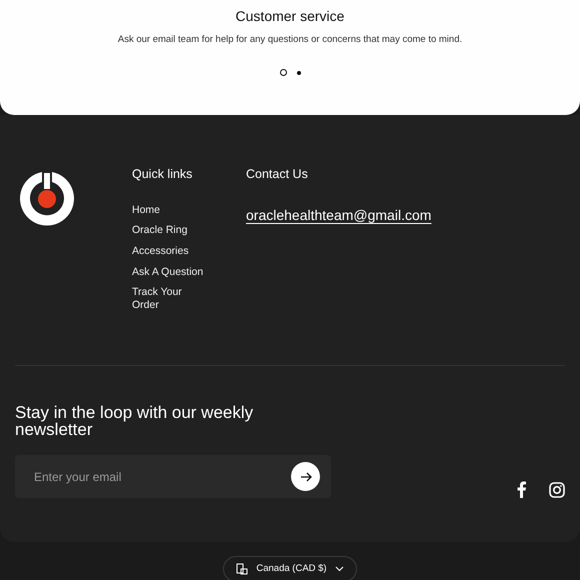 This screenshot has width=580, height=580. I want to click on section-title: Customer service, so click(290, 16).